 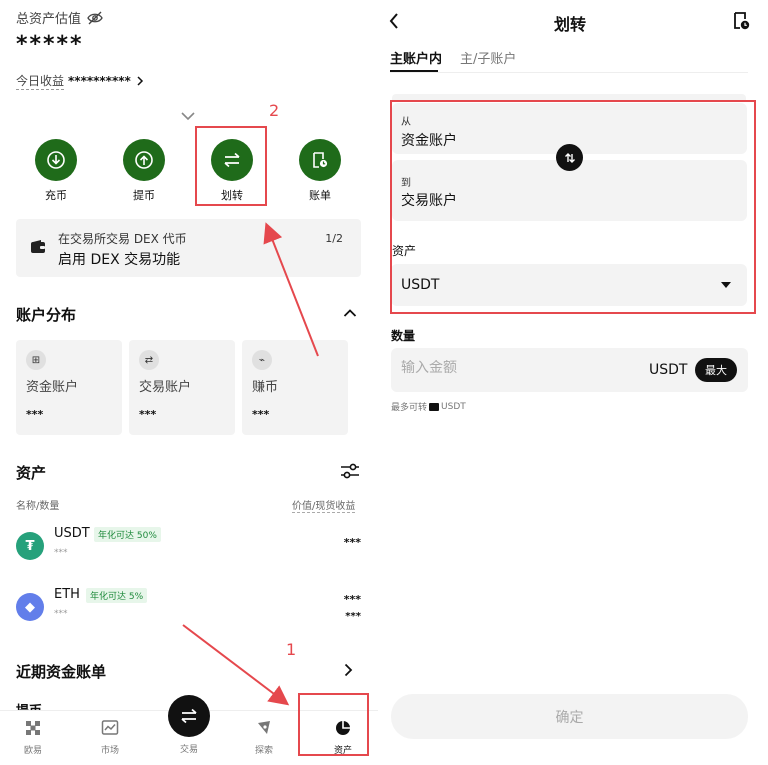 I want to click on earn-account-value: ***, so click(x=261, y=414).